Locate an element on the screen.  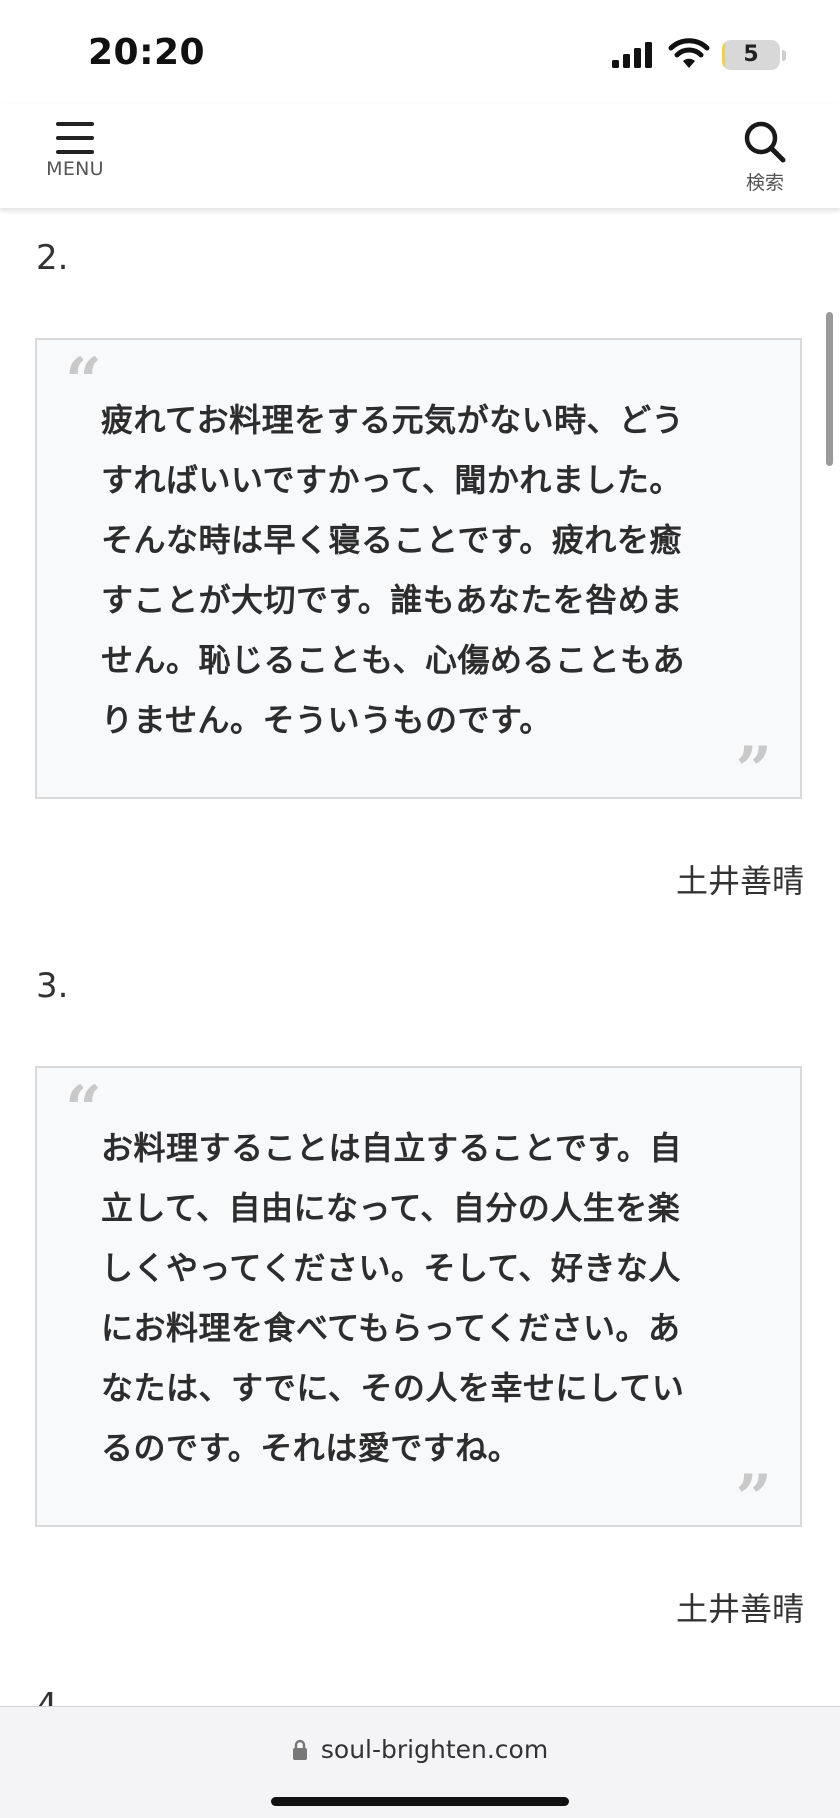
search-button: 検索 is located at coordinates (765, 159).